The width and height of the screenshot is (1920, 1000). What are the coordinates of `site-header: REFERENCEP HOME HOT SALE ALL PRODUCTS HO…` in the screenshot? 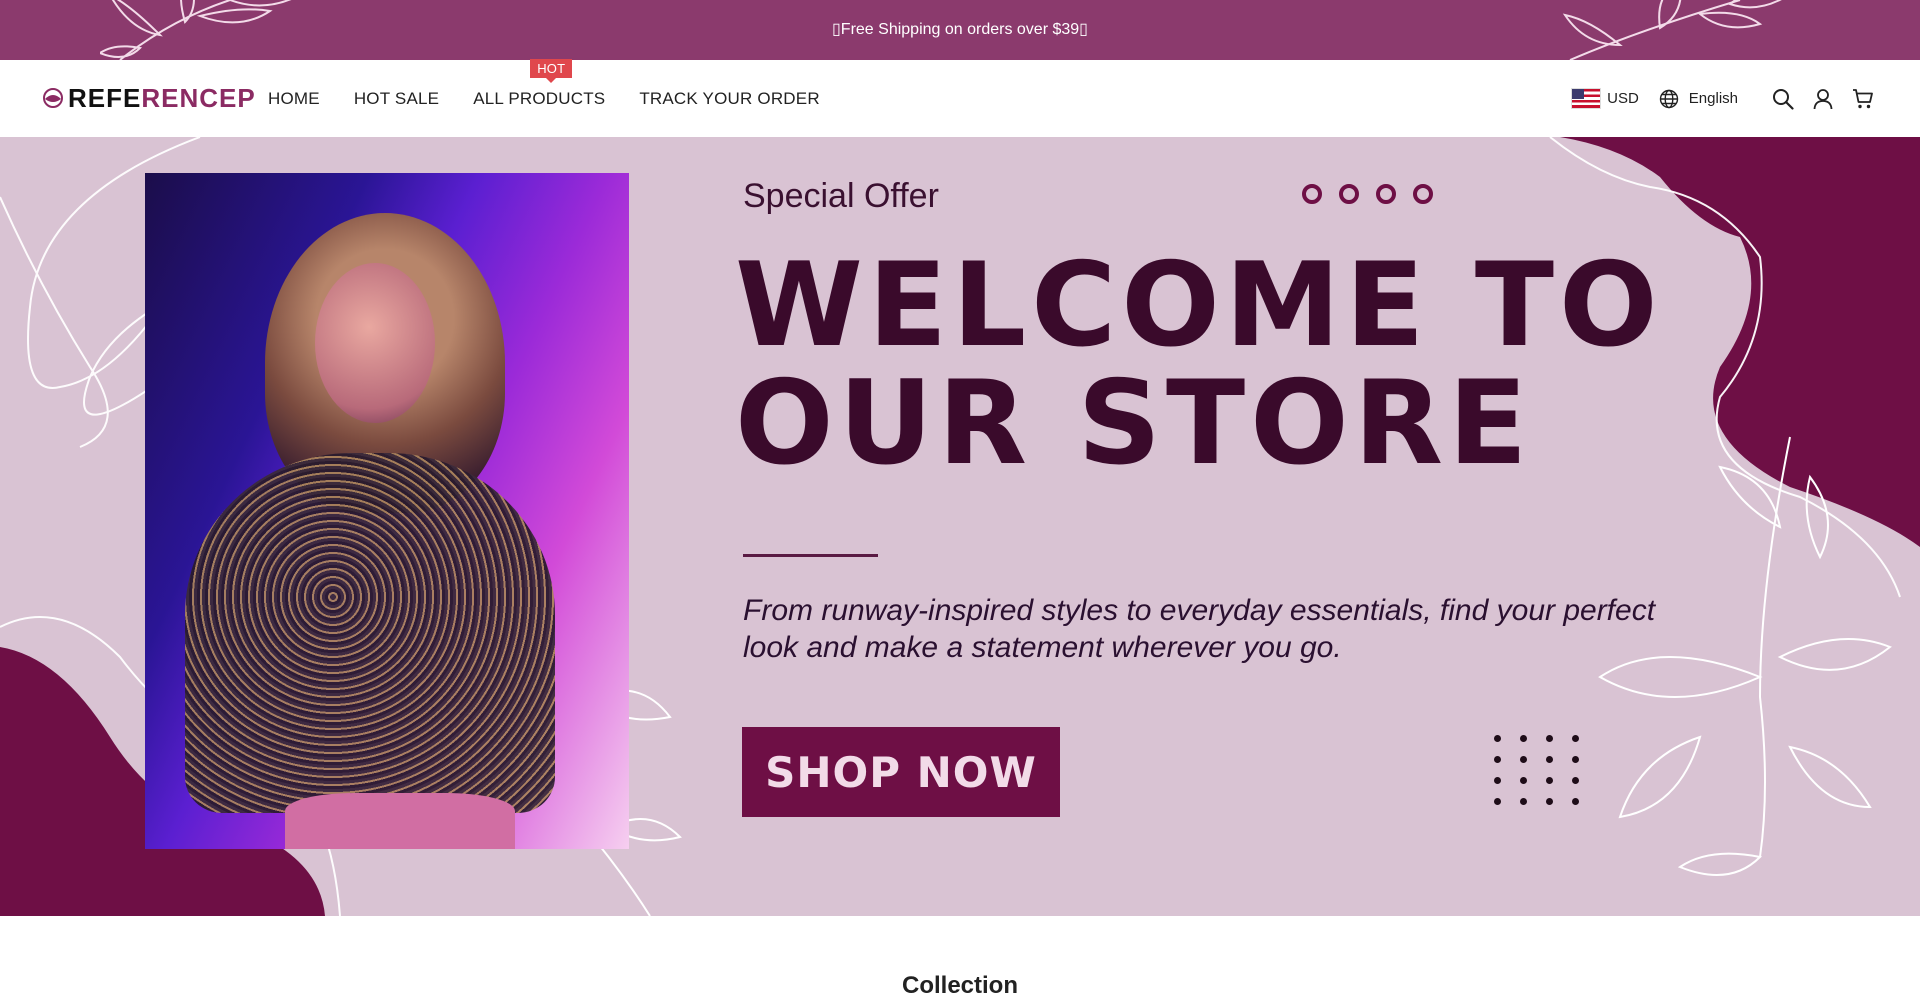 It's located at (960, 98).